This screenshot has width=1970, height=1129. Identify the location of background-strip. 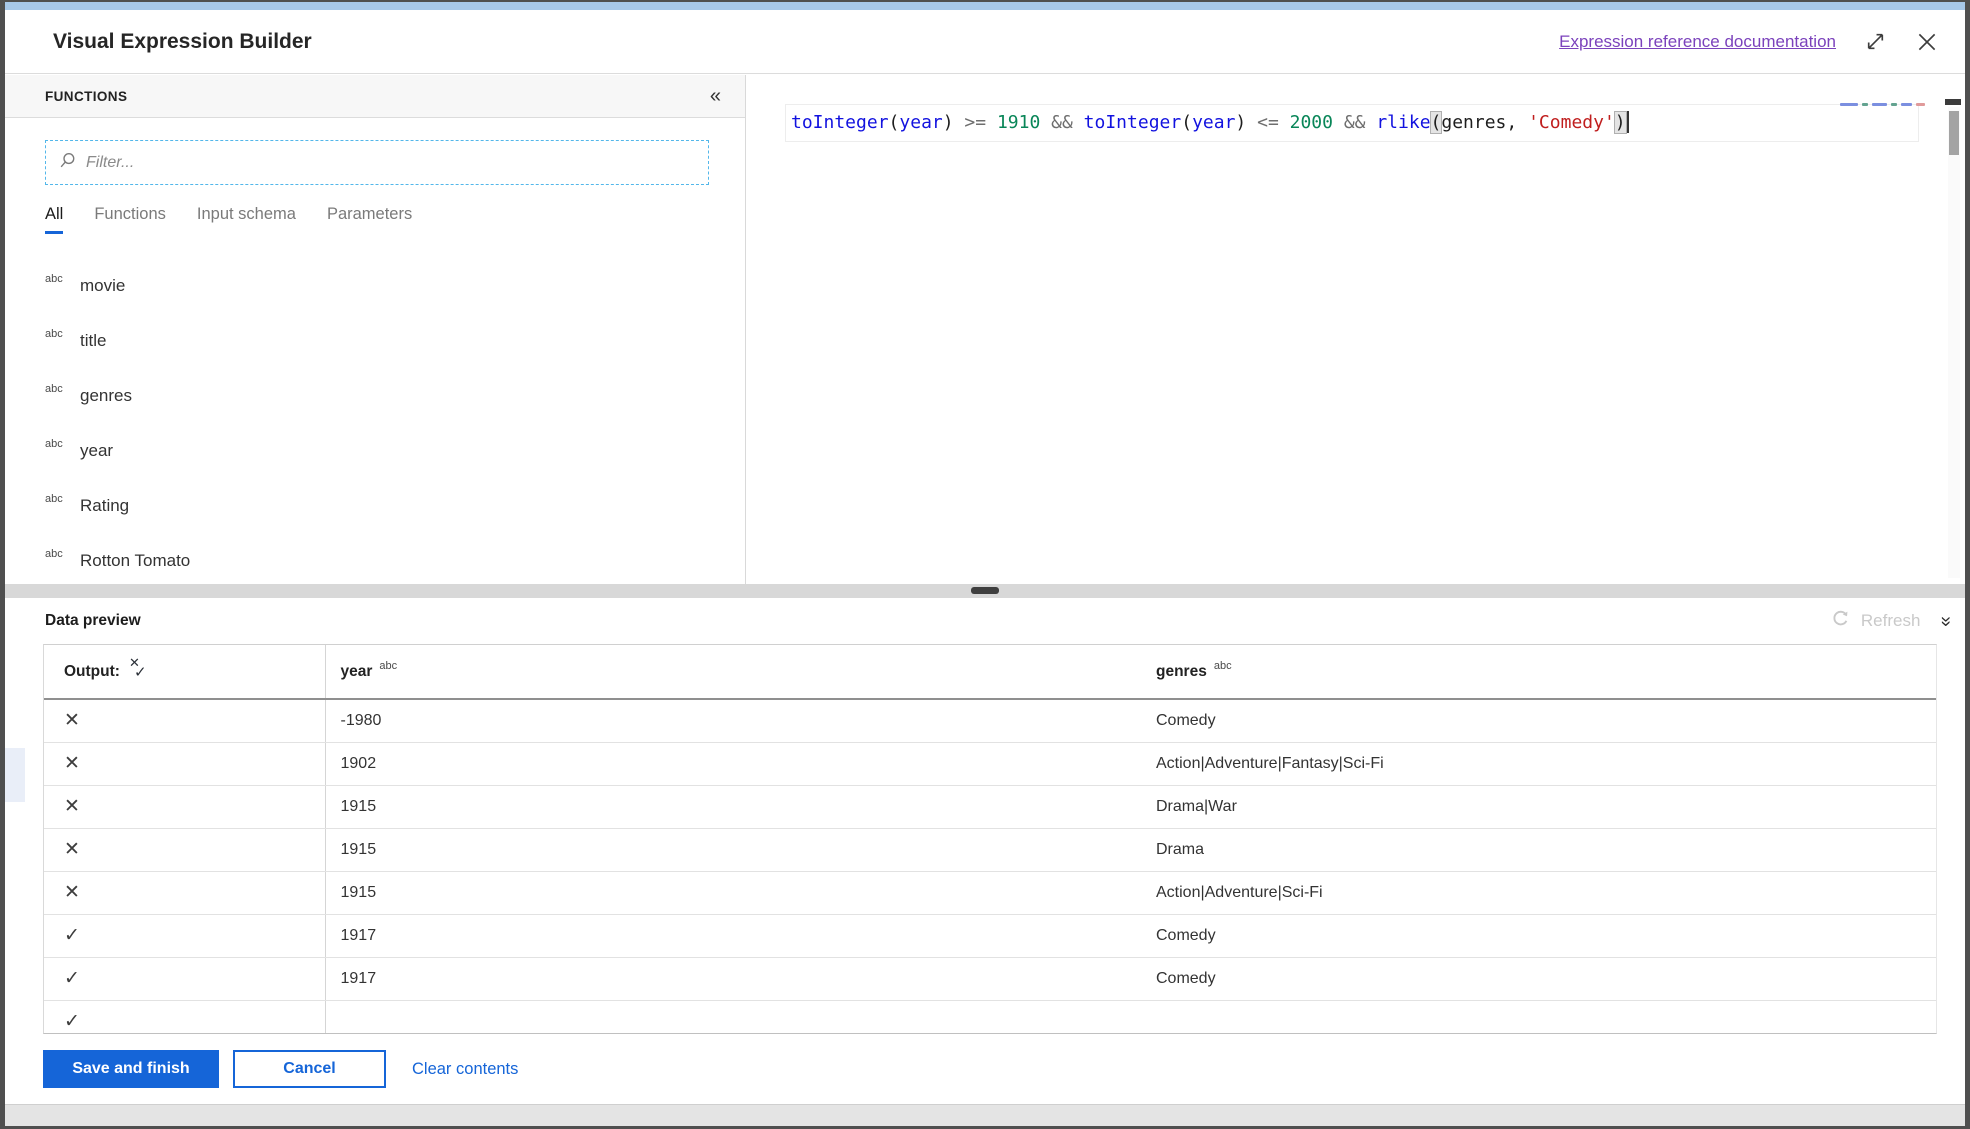
(985, 1115).